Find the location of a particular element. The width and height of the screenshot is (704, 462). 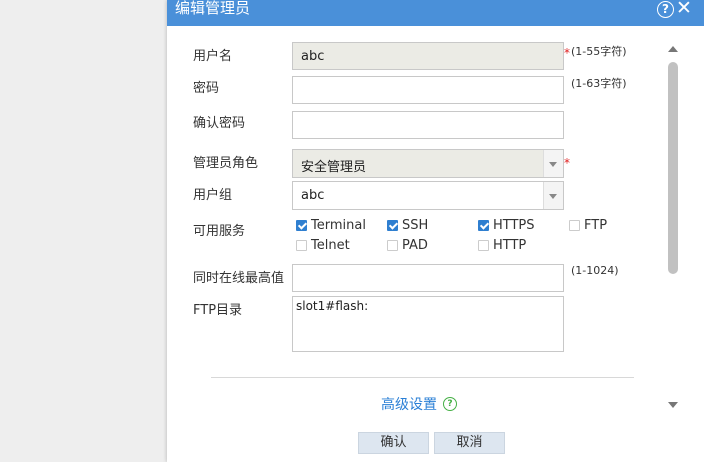

service-ssh-checkbox: SSH is located at coordinates (407, 225).